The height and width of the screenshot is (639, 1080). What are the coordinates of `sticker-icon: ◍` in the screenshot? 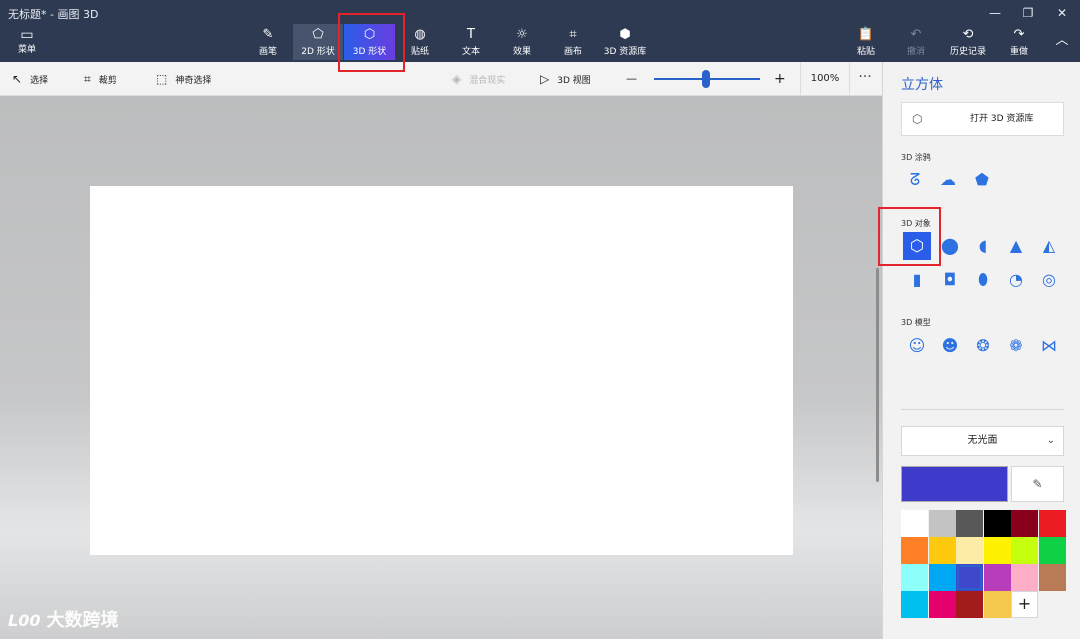 It's located at (420, 34).